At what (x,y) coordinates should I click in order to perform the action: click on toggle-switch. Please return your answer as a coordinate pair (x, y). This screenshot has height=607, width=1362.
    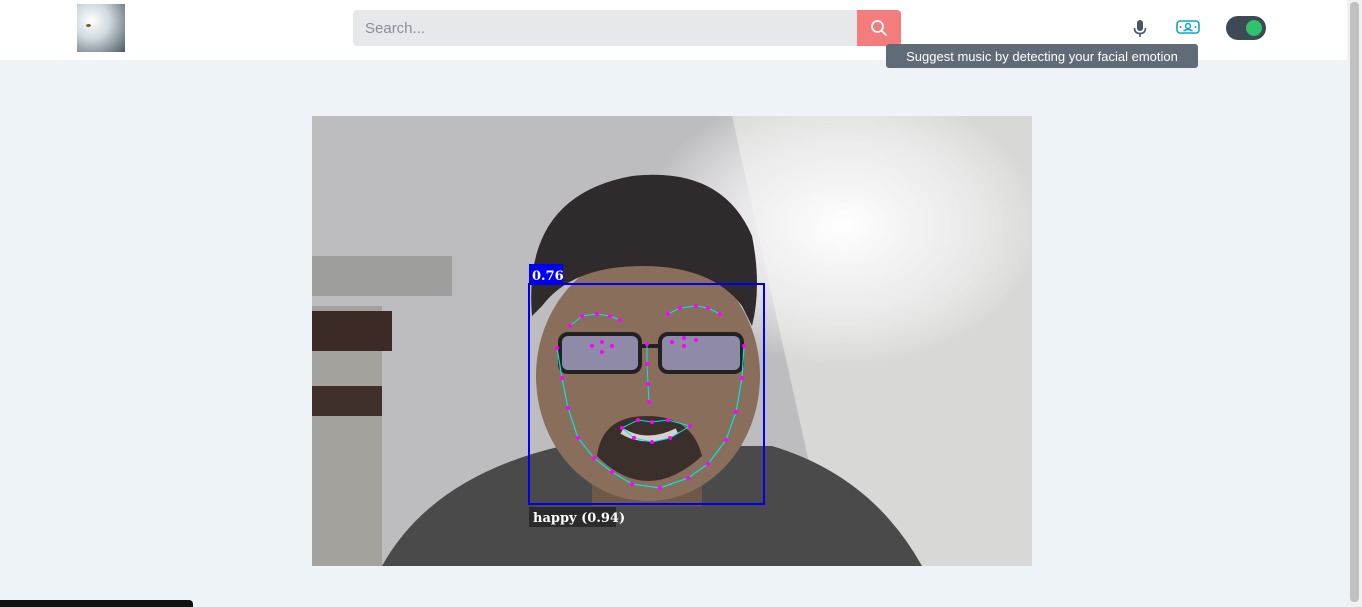
    Looking at the image, I should click on (1246, 28).